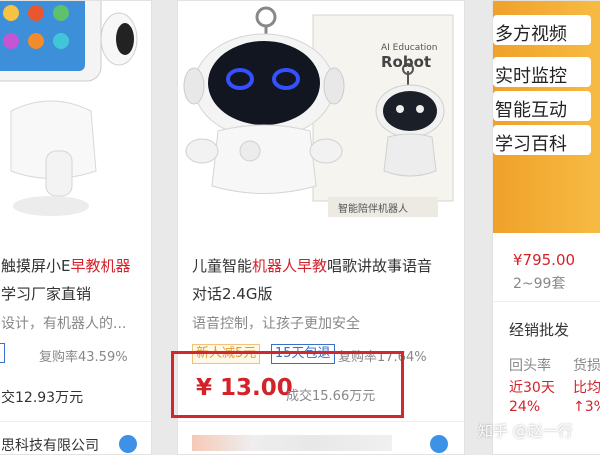  Describe the element at coordinates (276, 324) in the screenshot. I see `product-subtitle: 语音控制，让孩子更加安全` at that location.